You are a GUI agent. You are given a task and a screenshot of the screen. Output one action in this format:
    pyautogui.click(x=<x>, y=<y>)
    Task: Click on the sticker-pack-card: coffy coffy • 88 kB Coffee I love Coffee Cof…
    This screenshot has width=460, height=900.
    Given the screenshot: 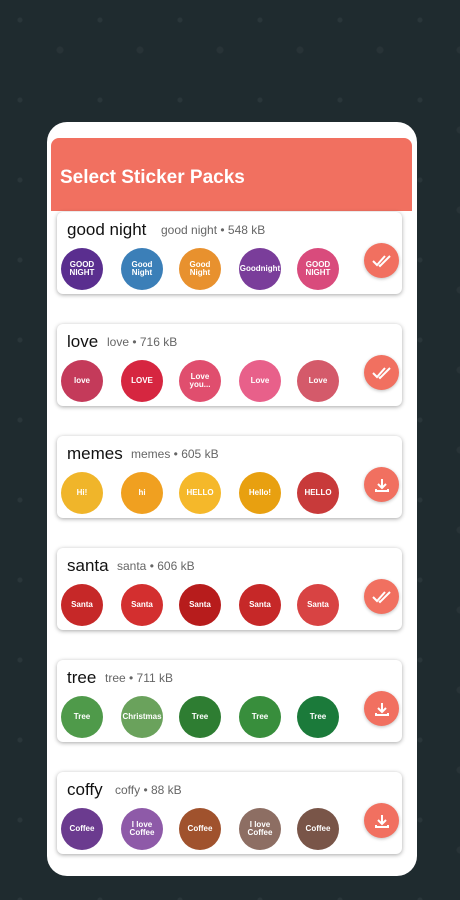 What is the action you would take?
    pyautogui.click(x=229, y=813)
    